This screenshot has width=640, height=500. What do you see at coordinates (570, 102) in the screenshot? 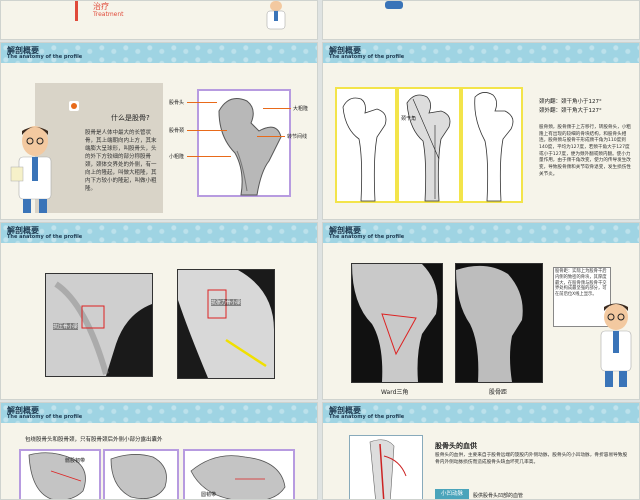
I see `angle-varus-text: 颈内翻：颈干角小于127°` at bounding box center [570, 102].